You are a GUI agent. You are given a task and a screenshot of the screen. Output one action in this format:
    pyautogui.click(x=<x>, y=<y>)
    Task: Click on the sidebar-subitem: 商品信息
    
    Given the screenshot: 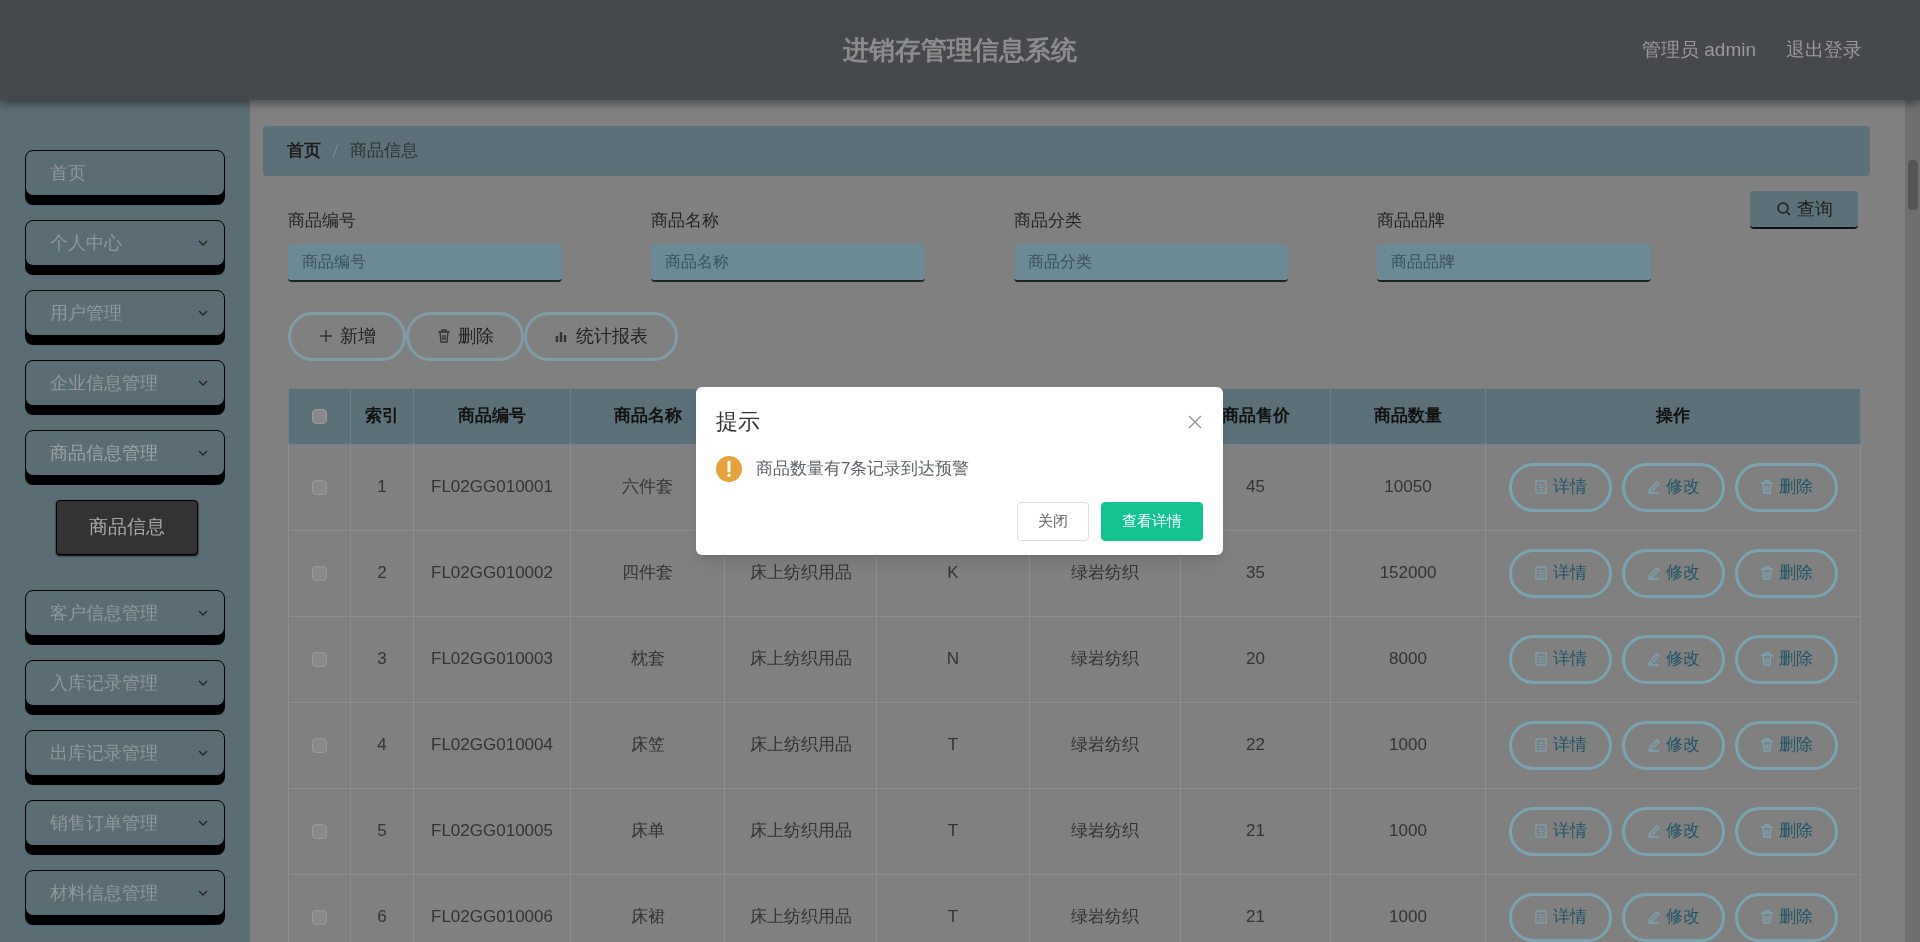 What is the action you would take?
    pyautogui.click(x=127, y=527)
    